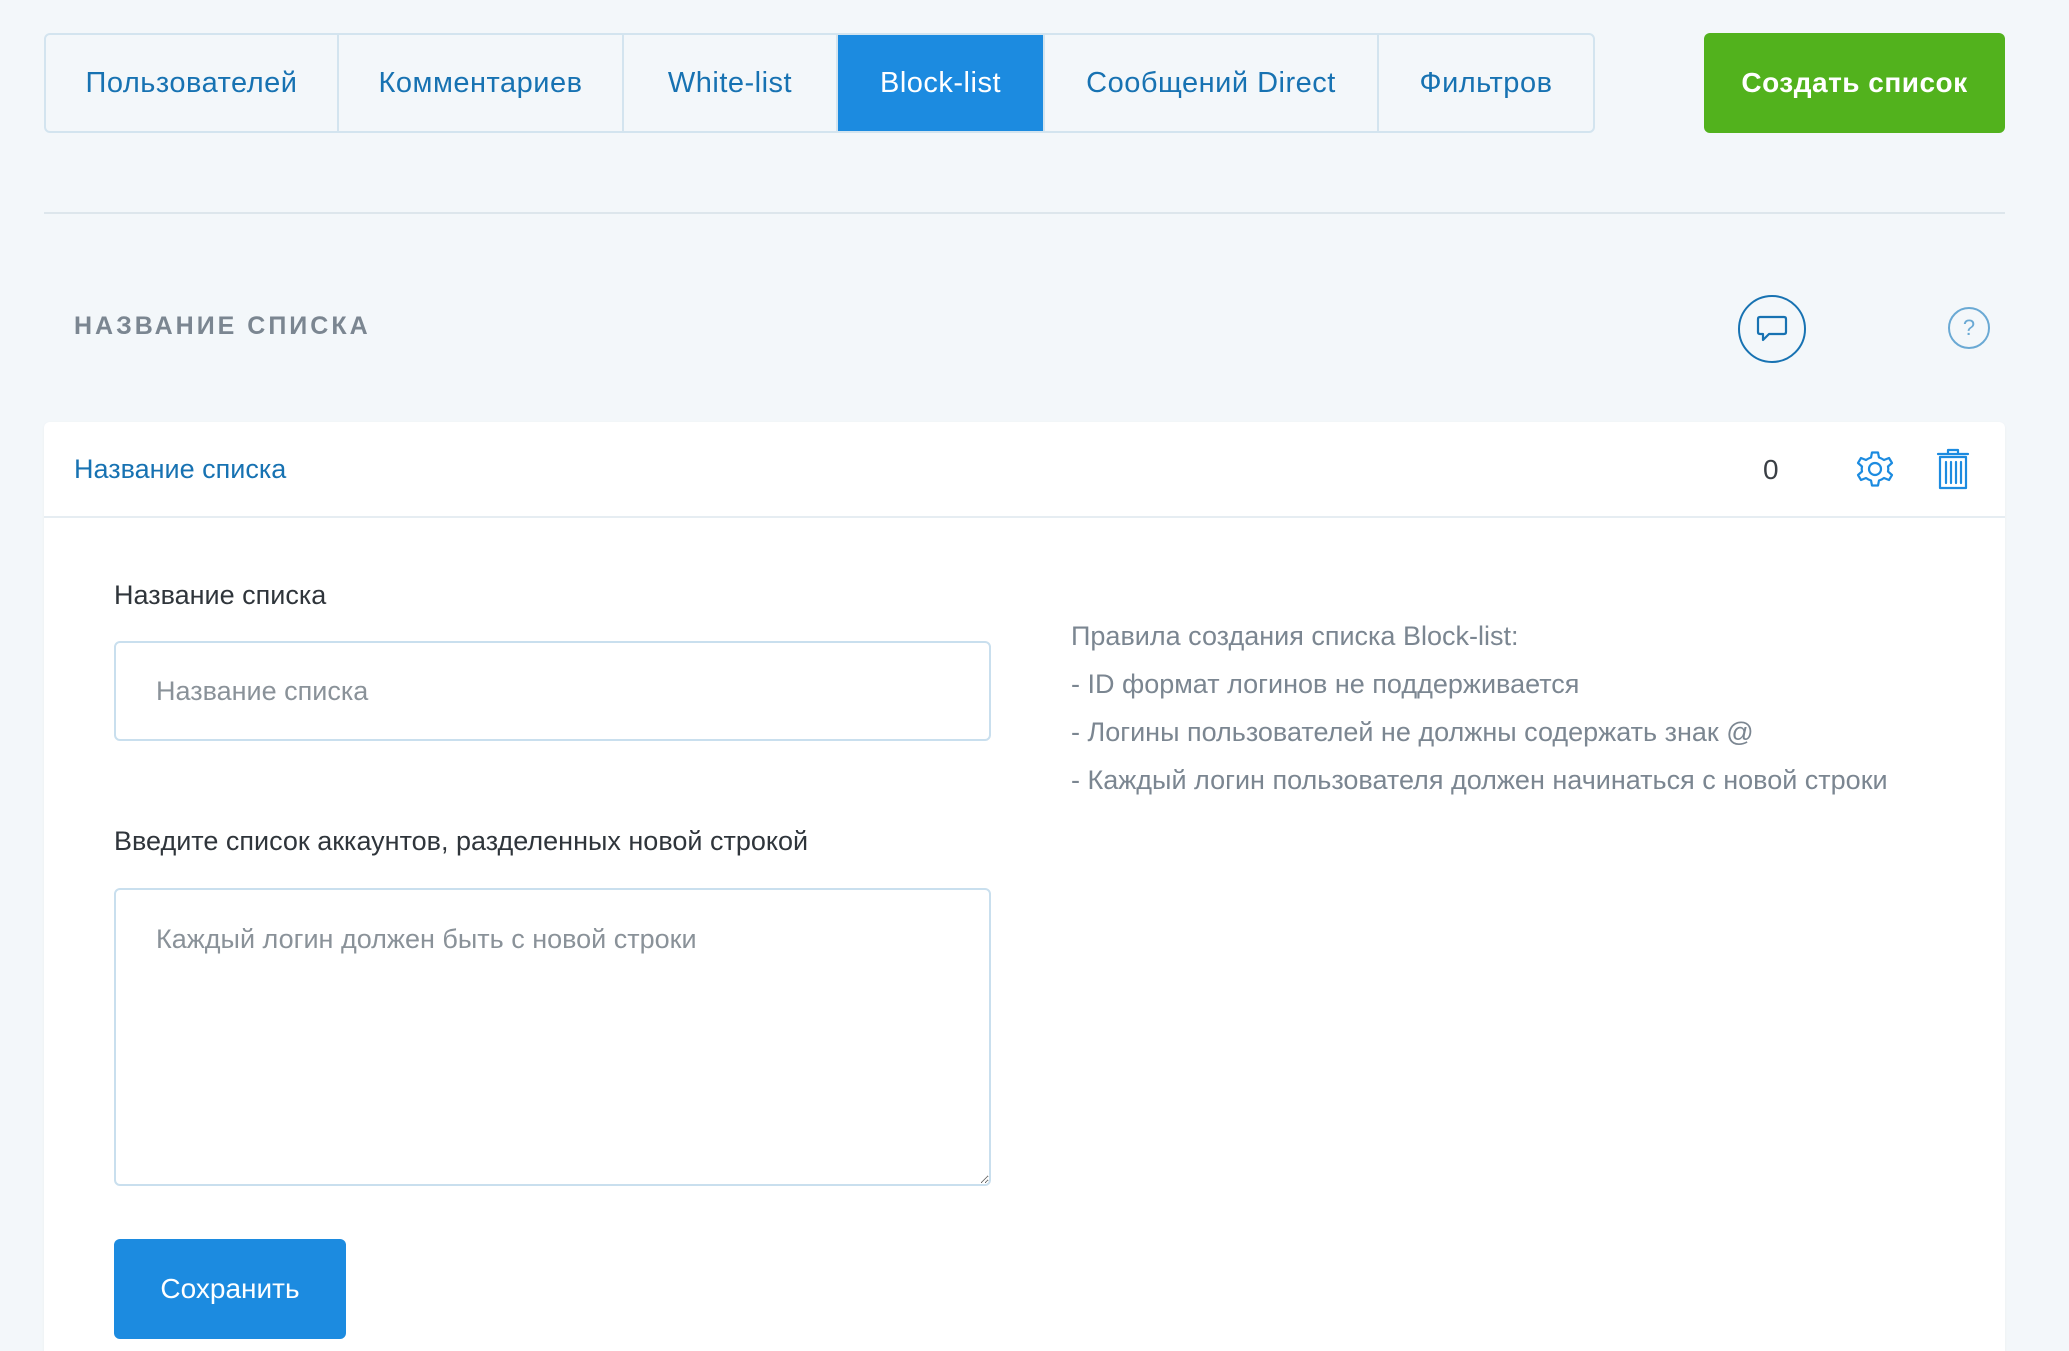  What do you see at coordinates (222, 326) in the screenshot?
I see `section-title: НАЗВАНИЕ СПИСКА` at bounding box center [222, 326].